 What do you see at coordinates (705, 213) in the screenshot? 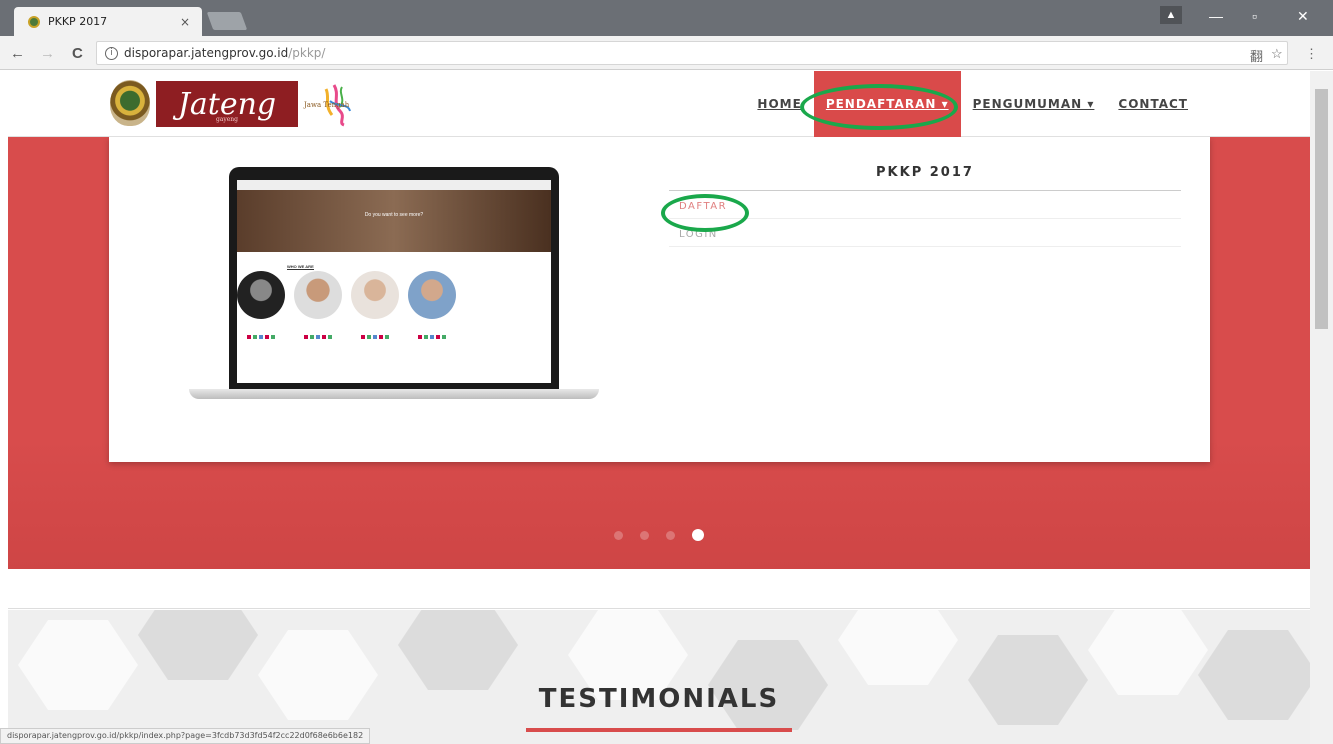
I see `highlight-ring-daftar` at bounding box center [705, 213].